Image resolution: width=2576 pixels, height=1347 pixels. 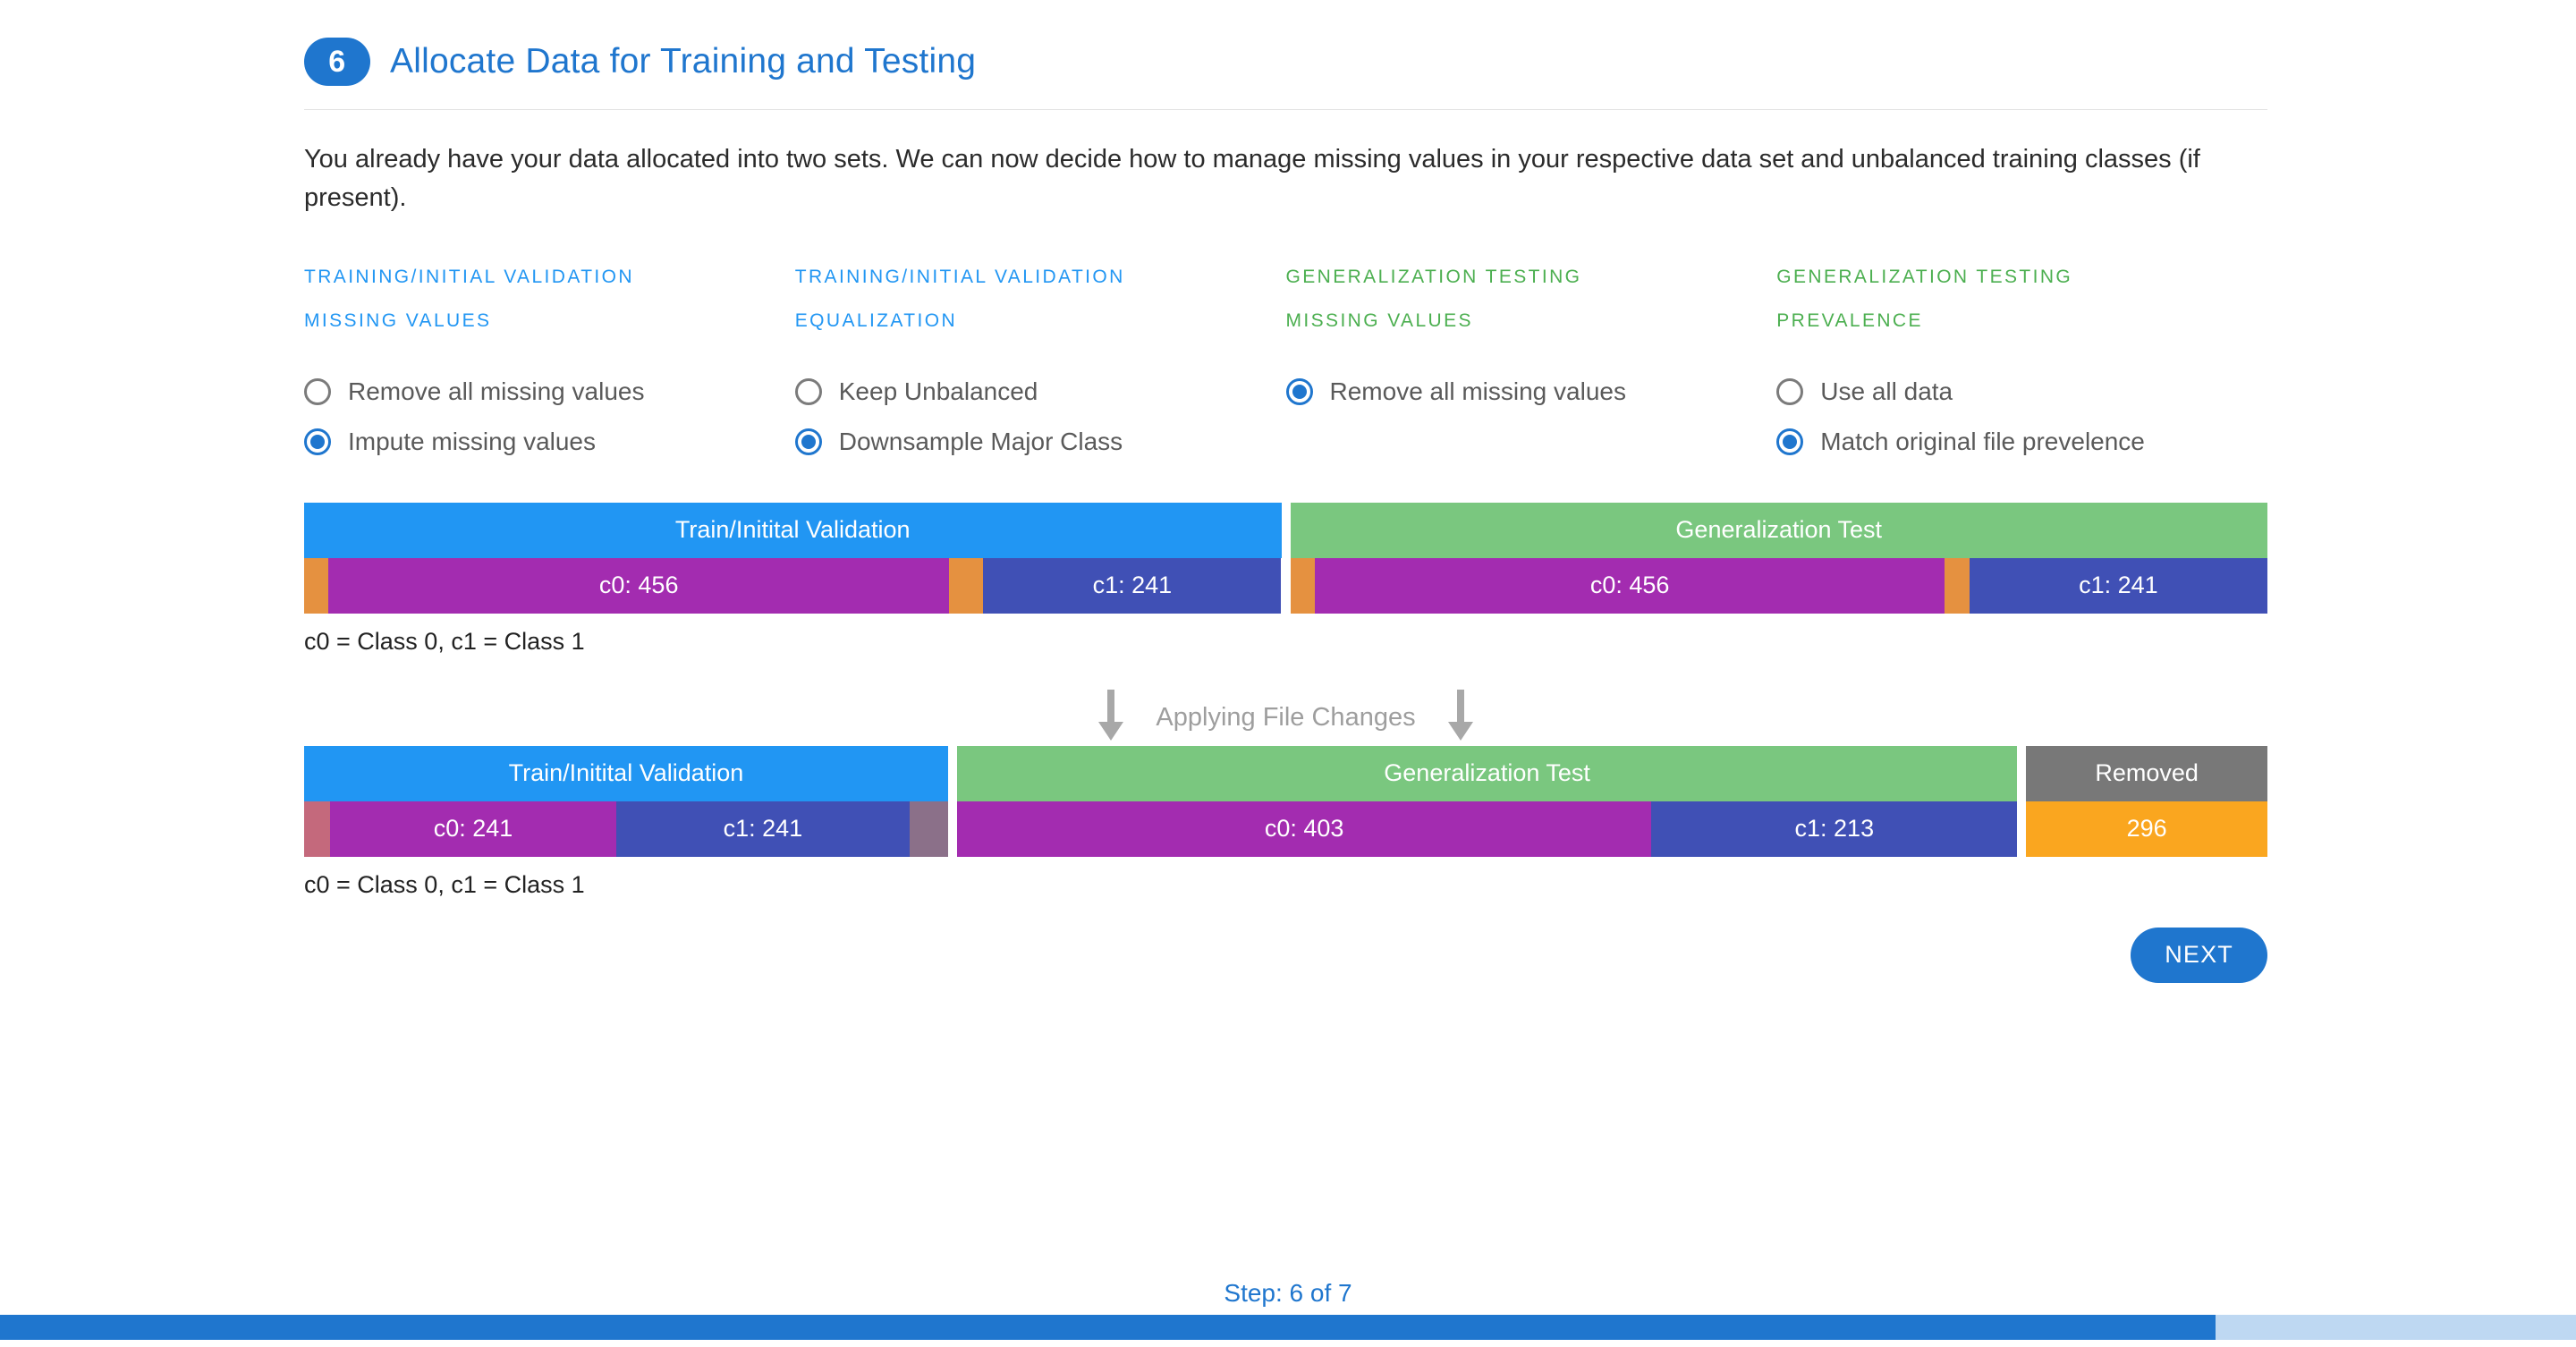 What do you see at coordinates (980, 441) in the screenshot?
I see `radio-label: Downsample Major Class` at bounding box center [980, 441].